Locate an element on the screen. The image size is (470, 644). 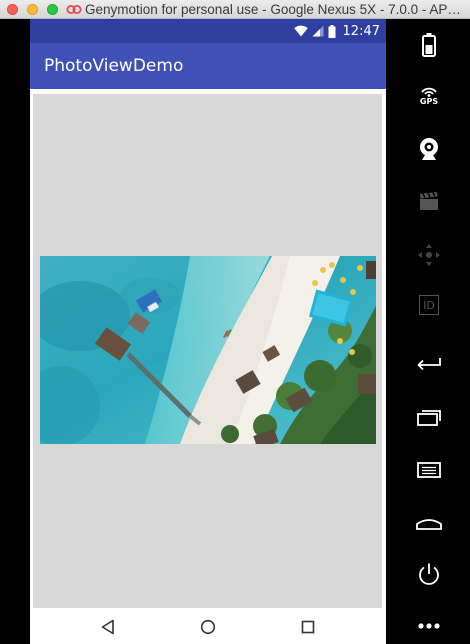
battery-icon is located at coordinates (332, 31).